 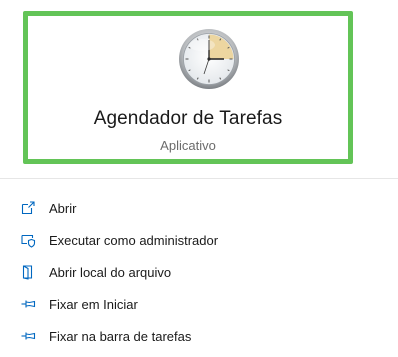 What do you see at coordinates (110, 272) in the screenshot?
I see `action-label: Abrir local do arquivo` at bounding box center [110, 272].